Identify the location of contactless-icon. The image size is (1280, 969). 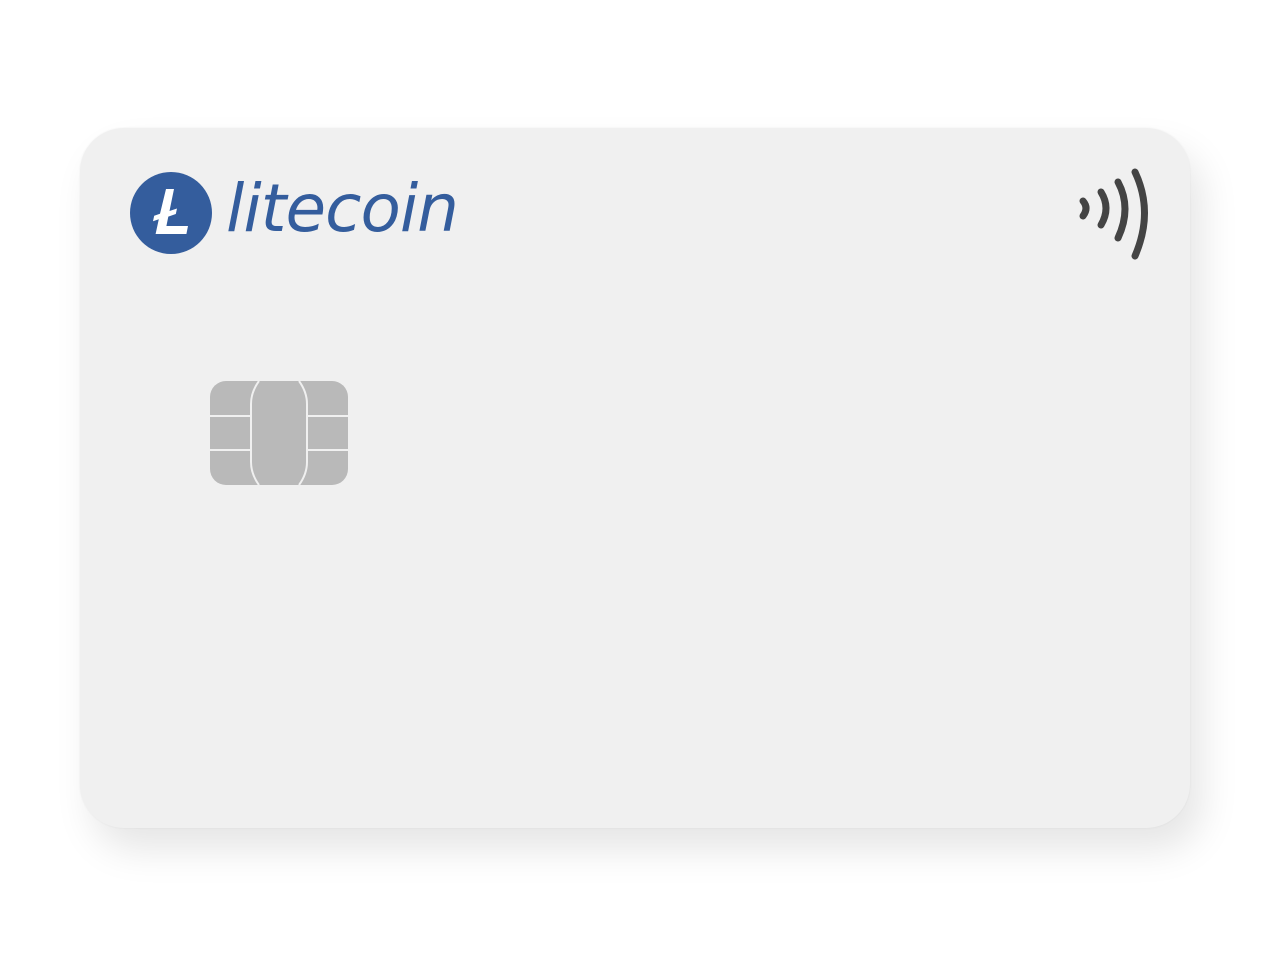
(1113, 214).